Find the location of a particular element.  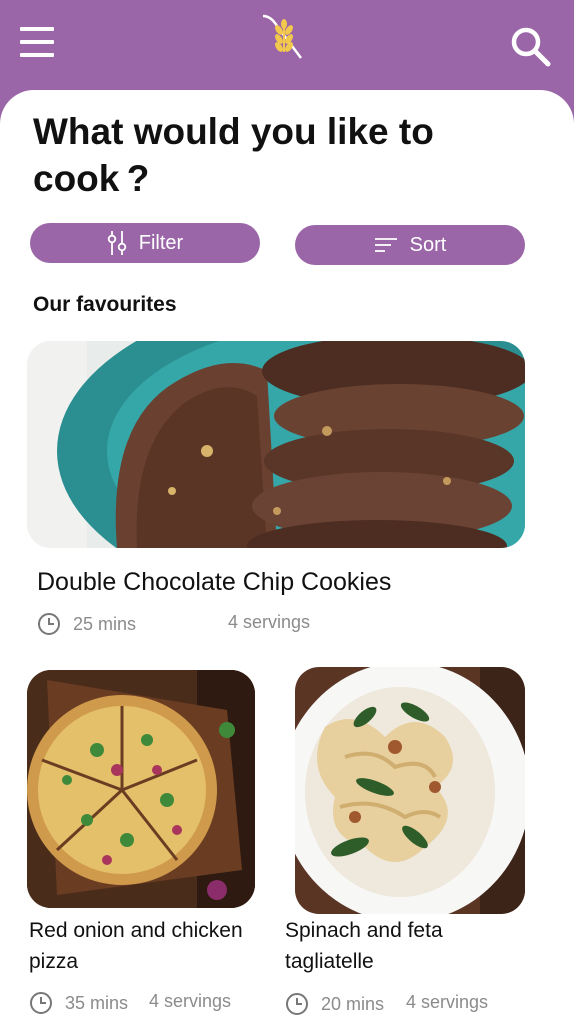

page-title: What would you like to cook ? is located at coordinates (233, 155).